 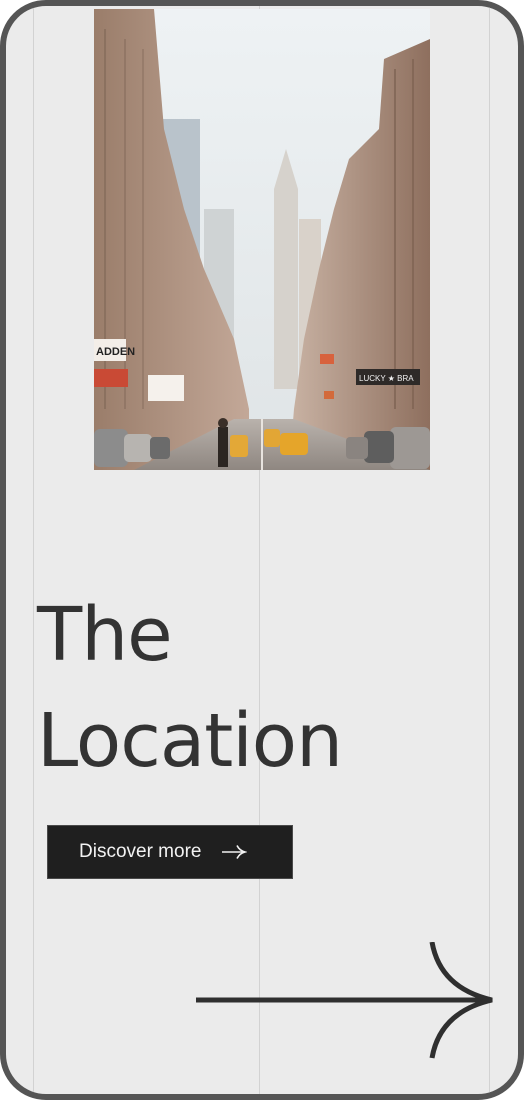 What do you see at coordinates (489, 550) in the screenshot?
I see `grid-guide-right` at bounding box center [489, 550].